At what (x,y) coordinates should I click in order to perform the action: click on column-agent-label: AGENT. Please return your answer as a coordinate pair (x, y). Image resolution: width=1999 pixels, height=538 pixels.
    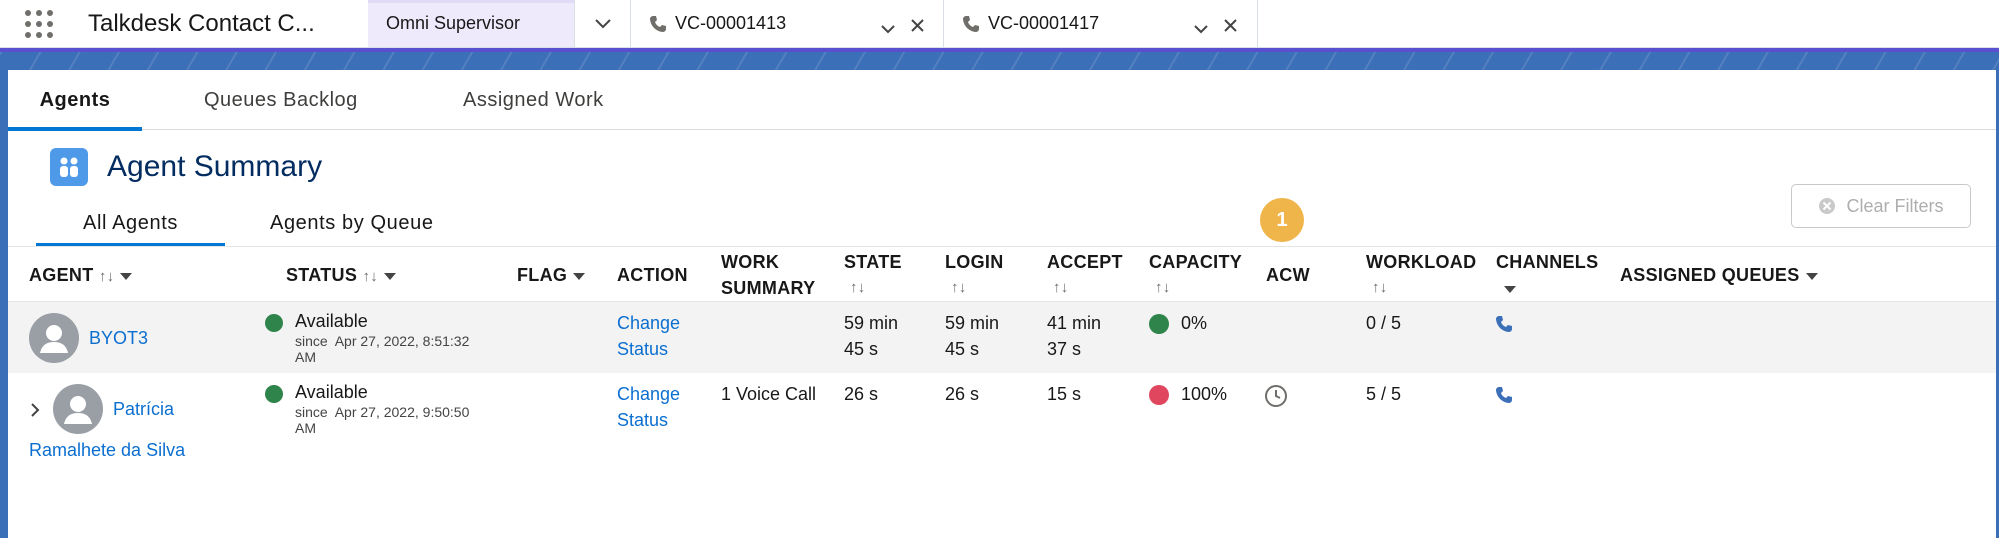
    Looking at the image, I should click on (61, 275).